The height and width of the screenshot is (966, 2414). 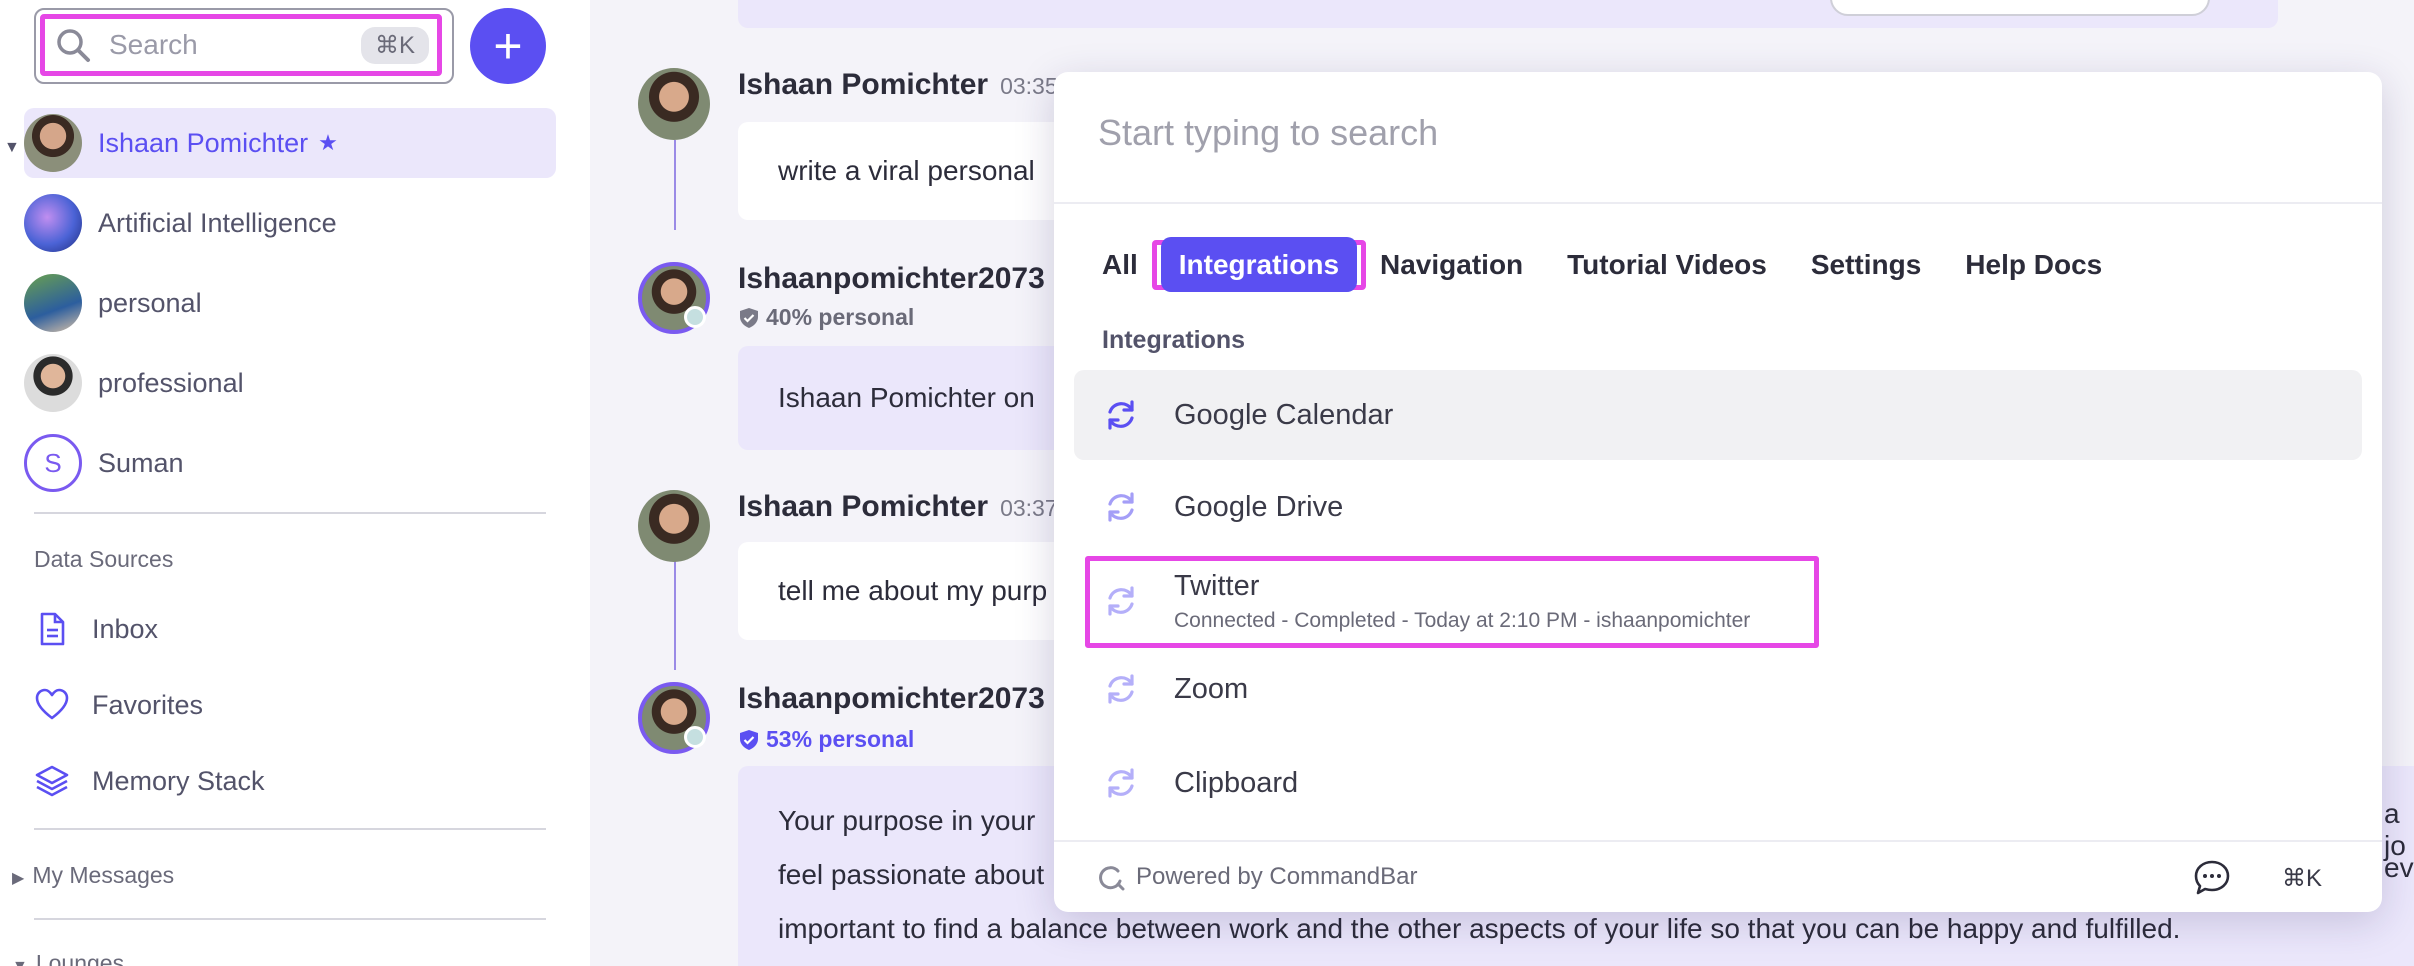 What do you see at coordinates (1029, 86) in the screenshot?
I see `message-time: 03:35` at bounding box center [1029, 86].